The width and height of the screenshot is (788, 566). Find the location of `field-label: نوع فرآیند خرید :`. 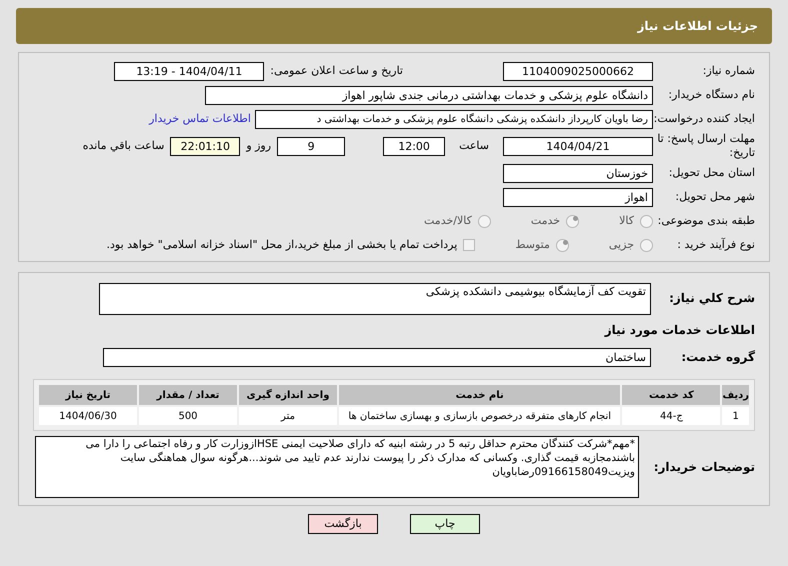

field-label: نوع فرآیند خرید : is located at coordinates (715, 245).